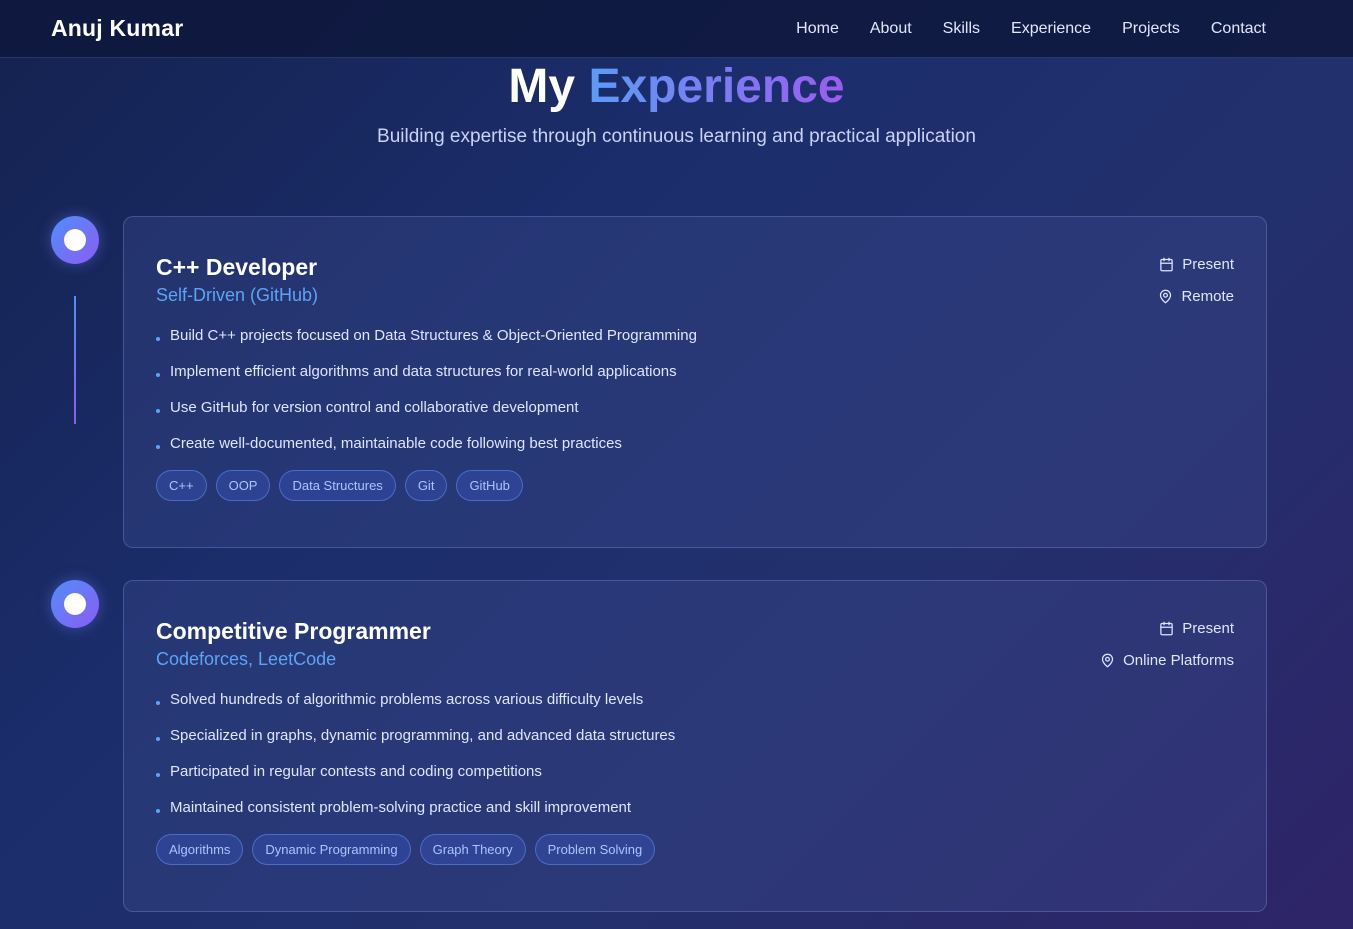 This screenshot has height=929, width=1353. I want to click on nav-link-contact: Contact, so click(1238, 29).